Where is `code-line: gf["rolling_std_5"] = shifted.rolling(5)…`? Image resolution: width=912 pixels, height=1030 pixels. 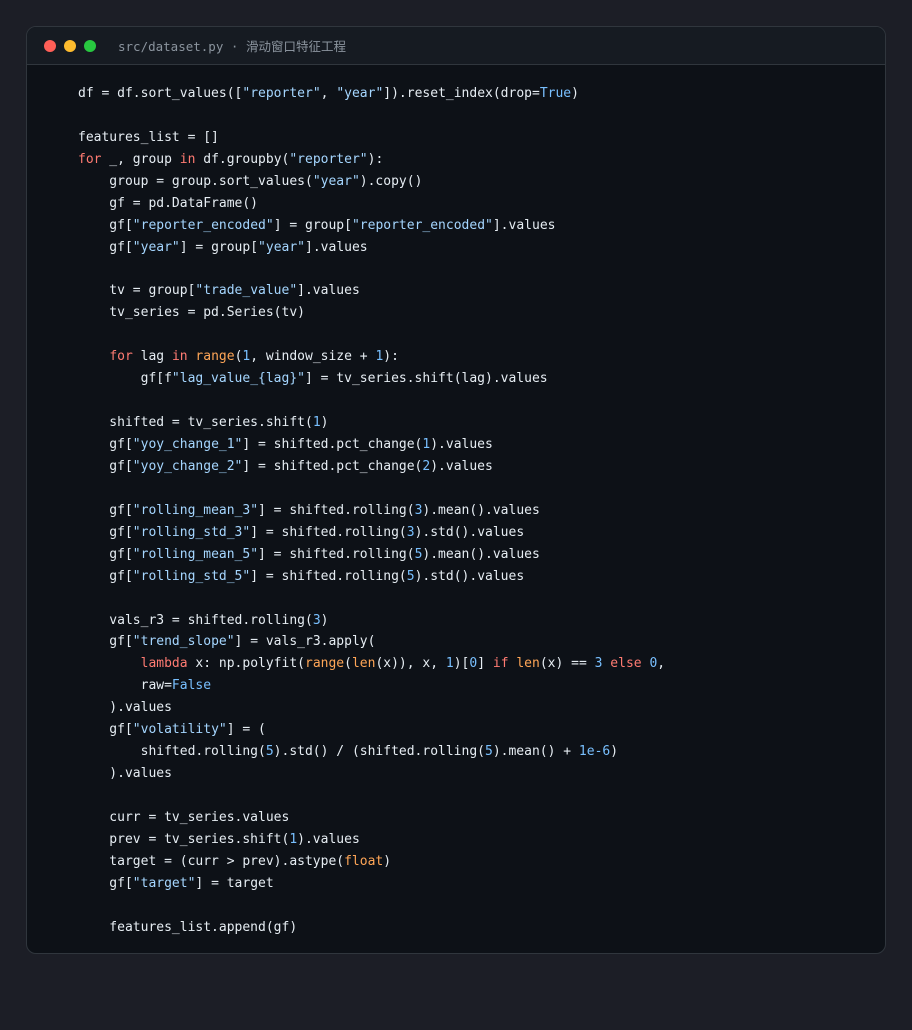 code-line: gf["rolling_std_5"] = shifted.rolling(5)… is located at coordinates (476, 577).